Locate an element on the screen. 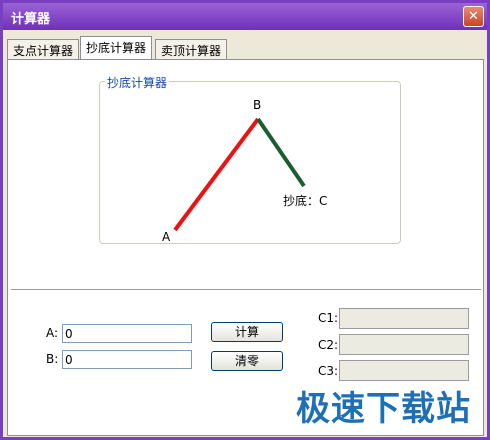 The width and height of the screenshot is (490, 440). input-b-field: 0 is located at coordinates (127, 359).